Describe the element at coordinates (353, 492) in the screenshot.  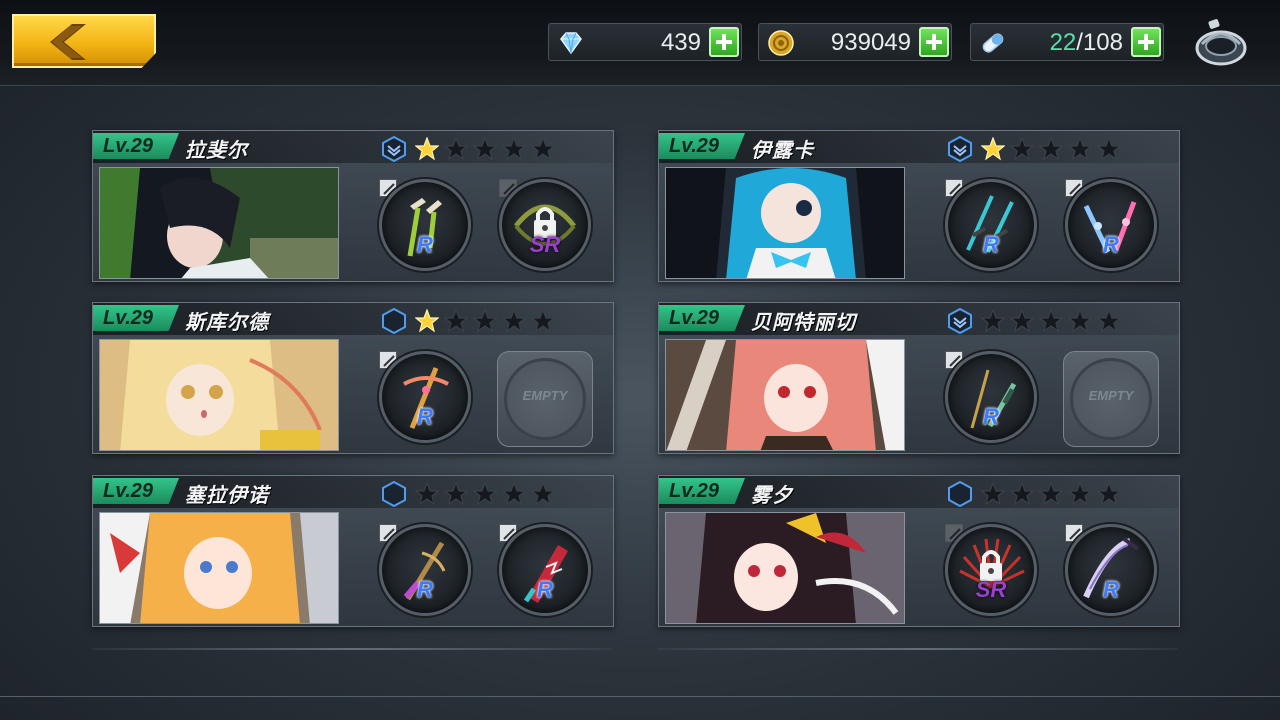
I see `card-header: Lv.29 塞拉伊诺` at that location.